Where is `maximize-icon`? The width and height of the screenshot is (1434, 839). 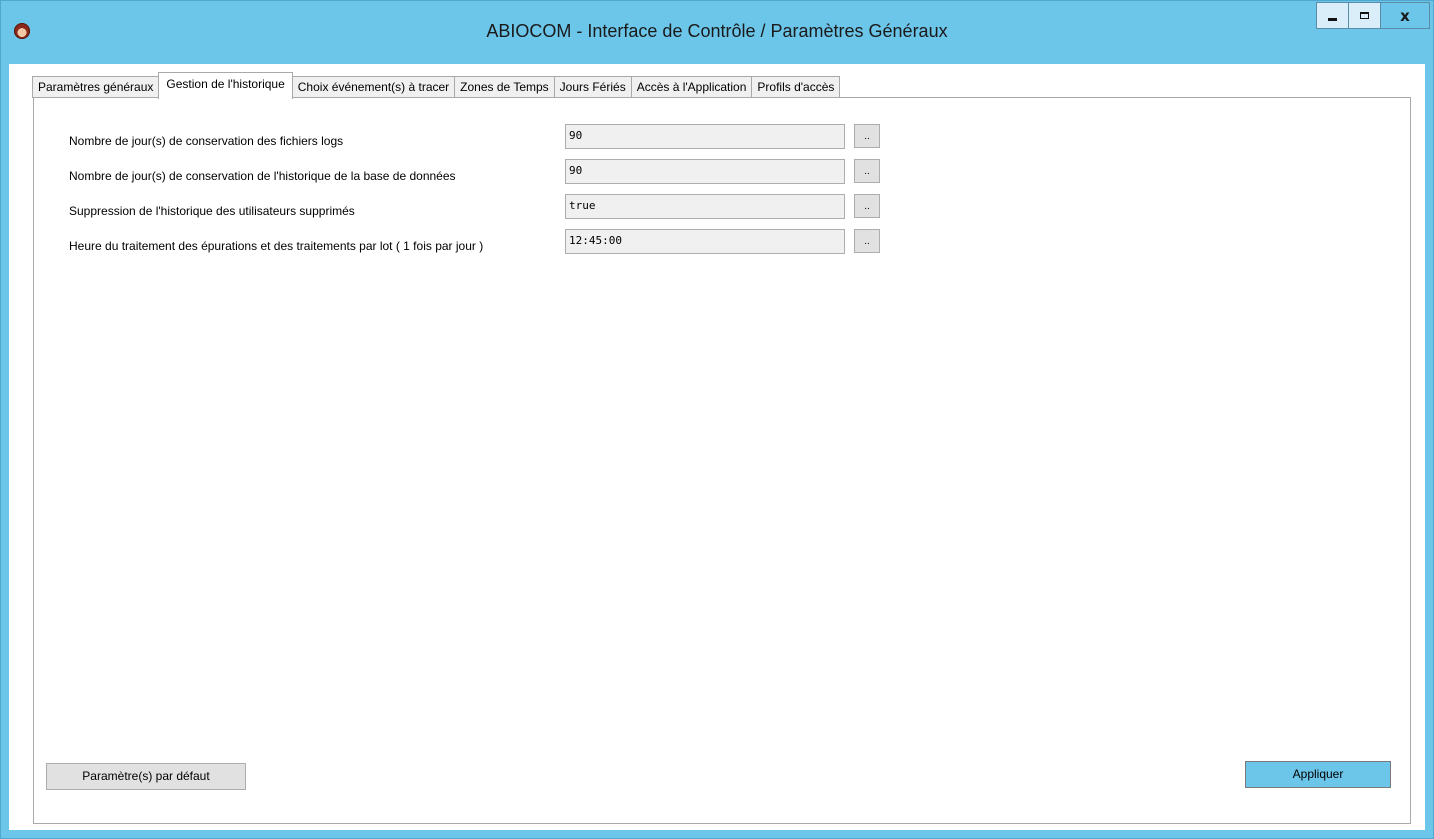 maximize-icon is located at coordinates (1364, 15).